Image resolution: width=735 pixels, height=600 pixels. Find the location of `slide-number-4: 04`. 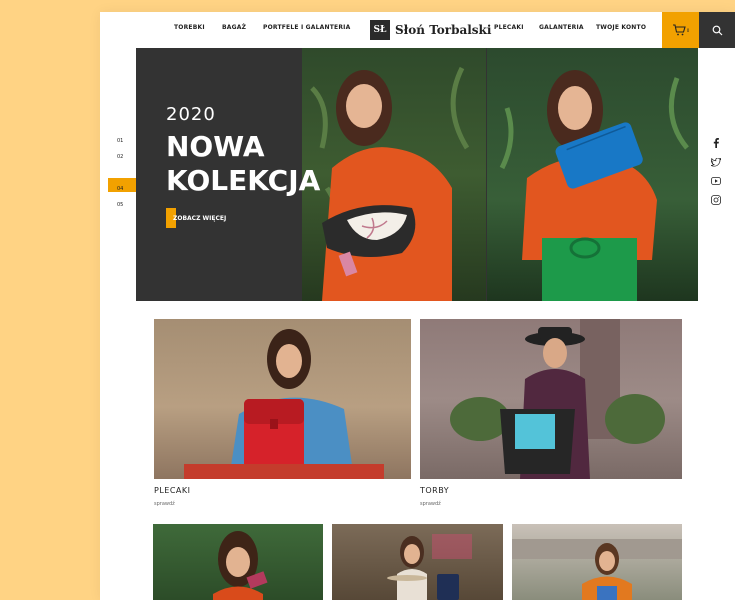

slide-number-4: 04 is located at coordinates (120, 189).